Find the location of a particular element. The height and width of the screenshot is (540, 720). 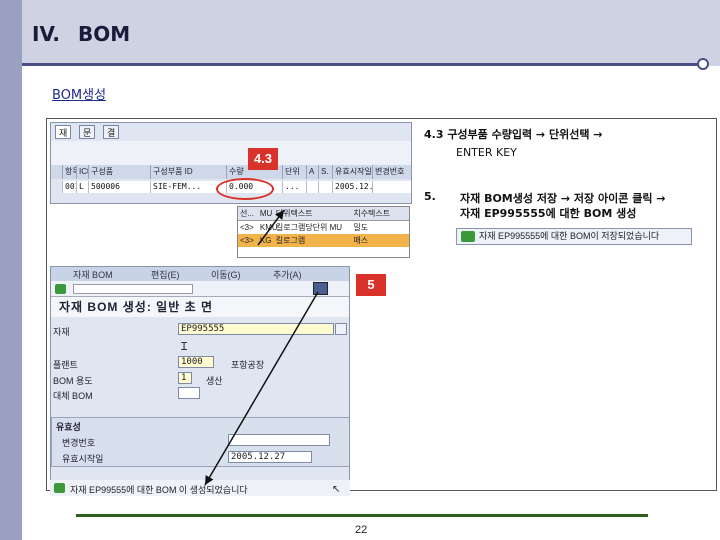

callout-arrows is located at coordinates (261, 347).